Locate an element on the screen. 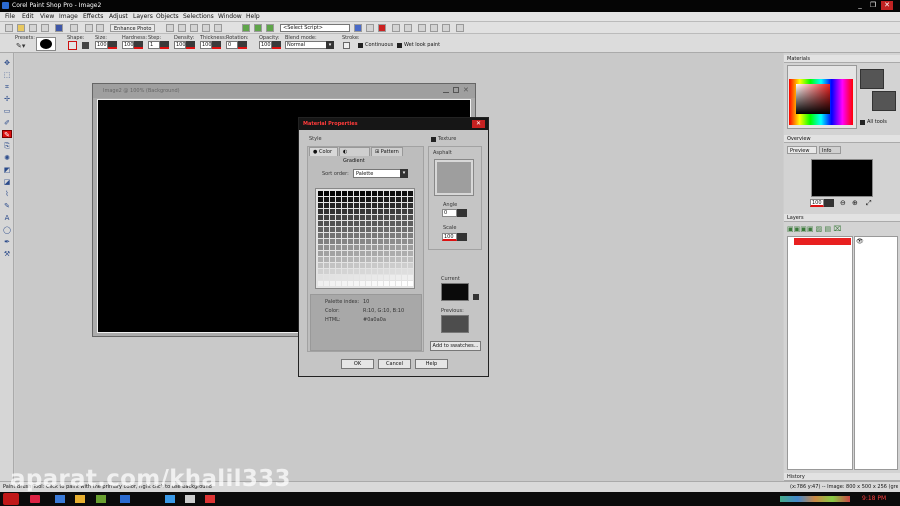 The width and height of the screenshot is (900, 506). undo-icon is located at coordinates (89, 28).